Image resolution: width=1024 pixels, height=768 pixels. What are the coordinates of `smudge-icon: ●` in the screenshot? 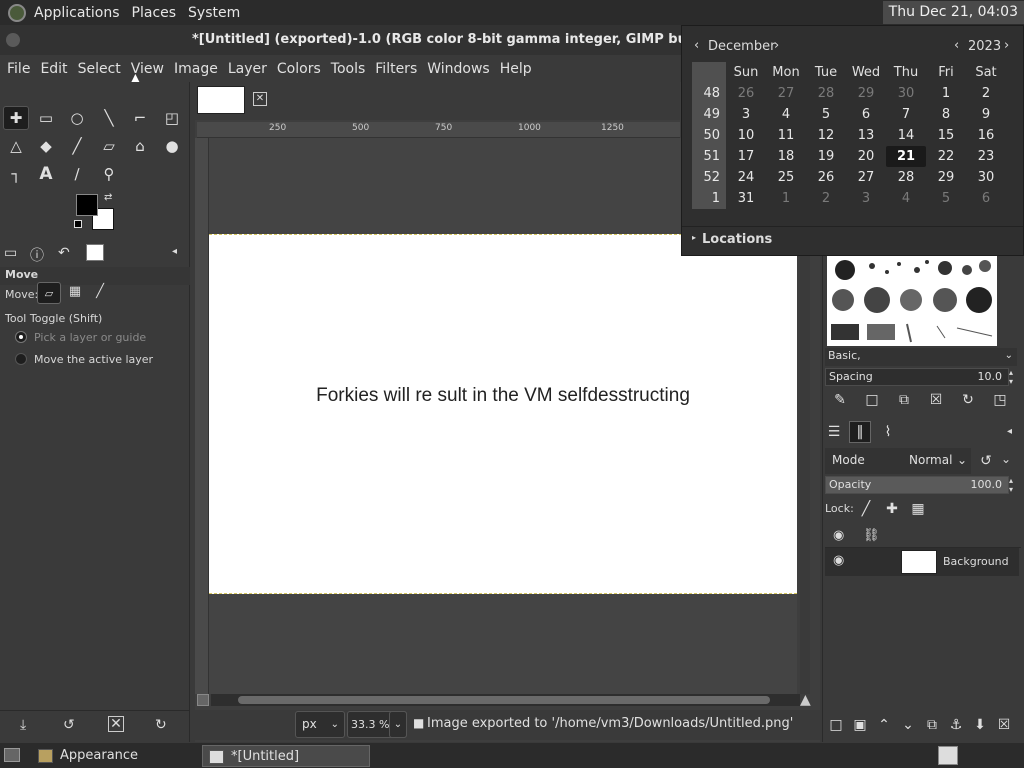 It's located at (172, 146).